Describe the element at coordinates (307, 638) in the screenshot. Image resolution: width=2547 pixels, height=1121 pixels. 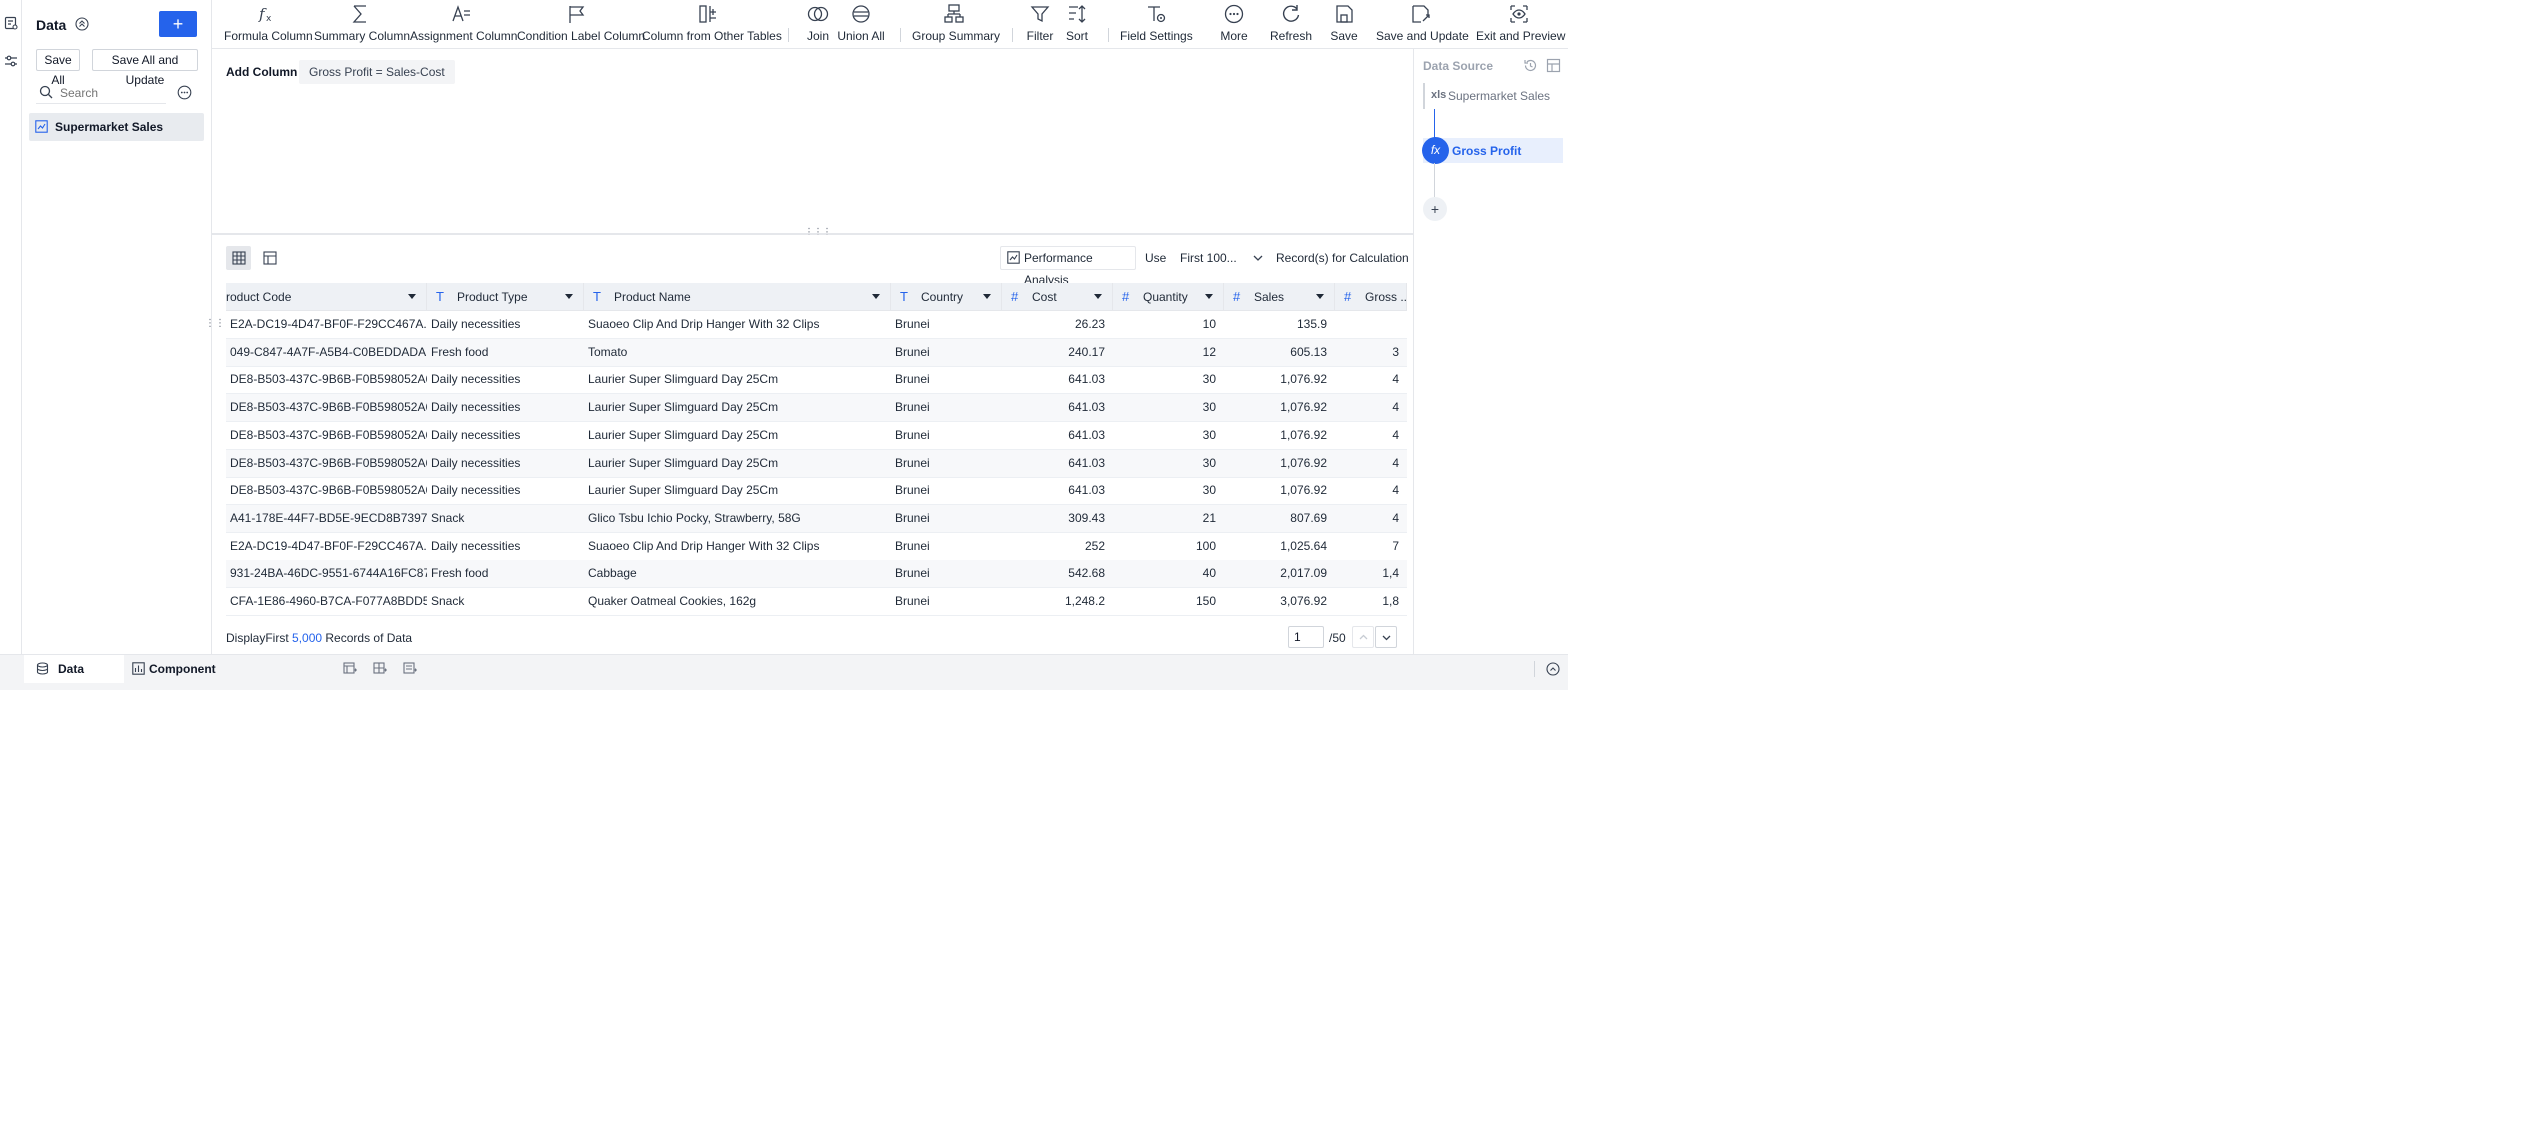
I see `display-count: 5,000` at that location.